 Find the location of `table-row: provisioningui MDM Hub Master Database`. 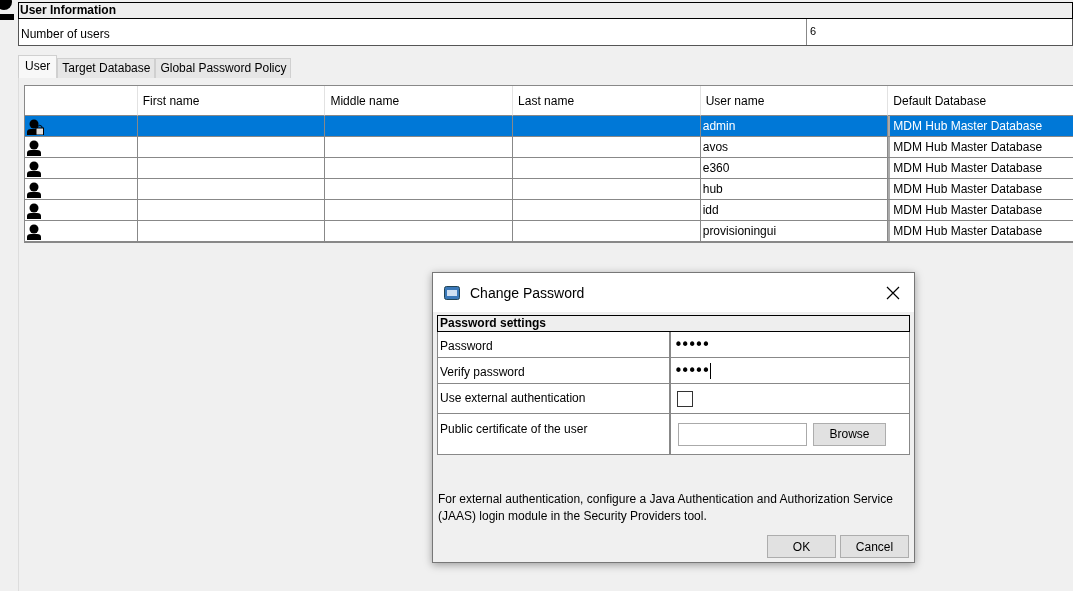

table-row: provisioningui MDM Hub Master Database is located at coordinates (549, 231).